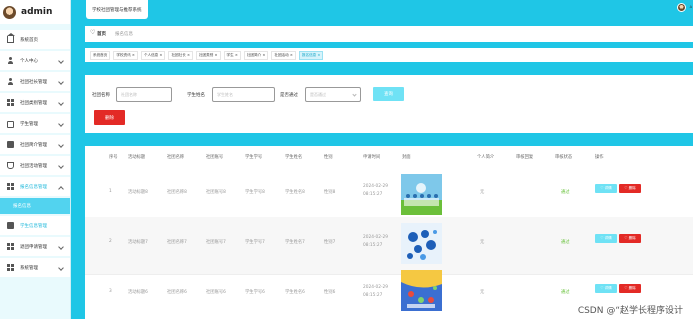 This screenshot has height=319, width=693. I want to click on tab-club-activities: 社团活动 ×, so click(283, 55).